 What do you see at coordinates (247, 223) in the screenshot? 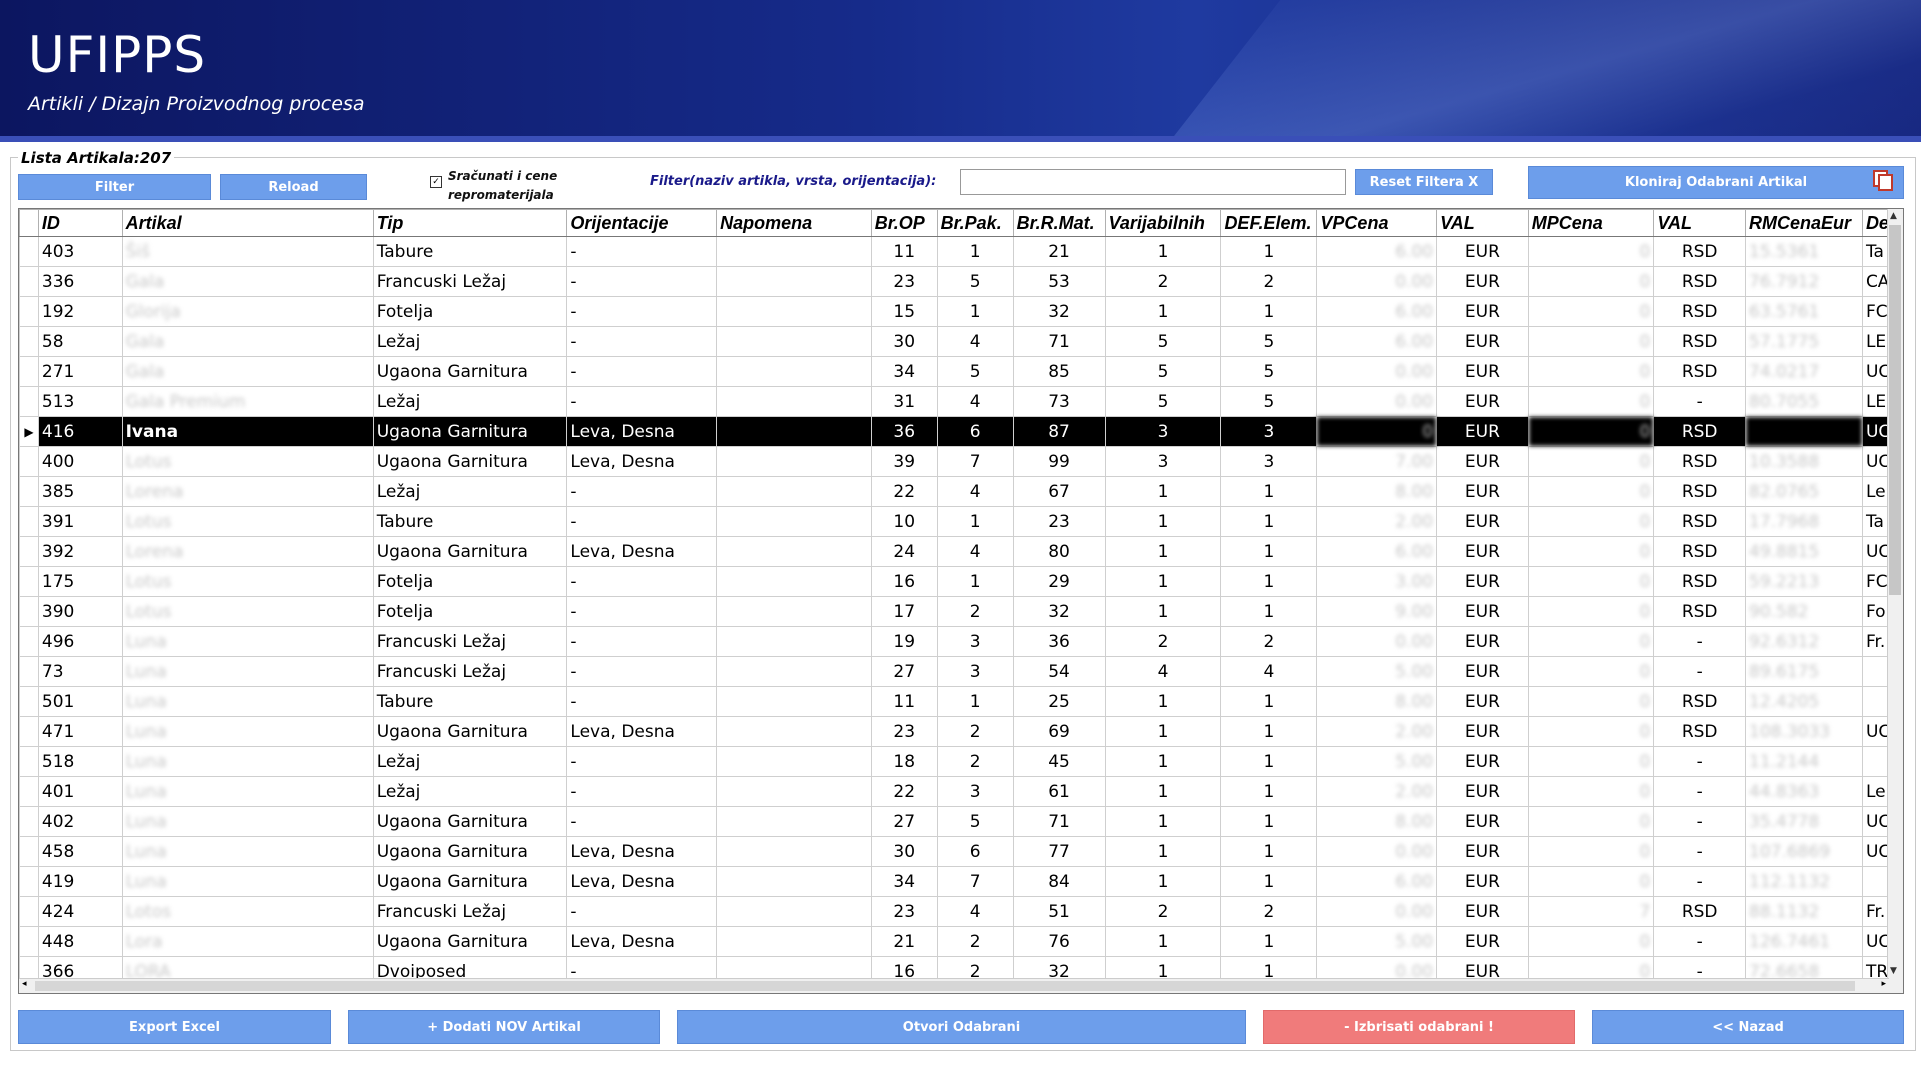
I see `column-header: Artikal` at bounding box center [247, 223].